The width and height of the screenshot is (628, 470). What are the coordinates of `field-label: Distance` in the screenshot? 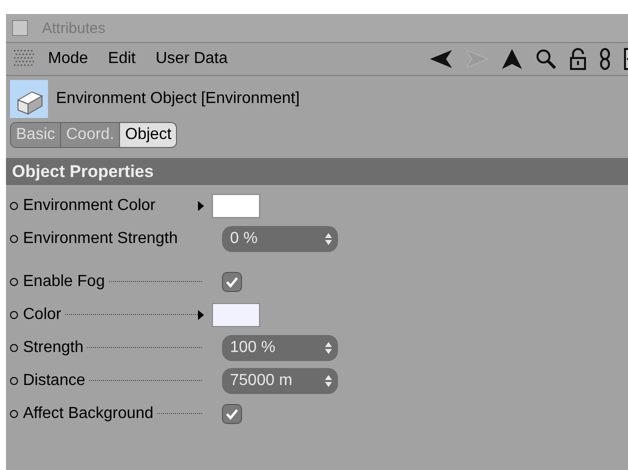 It's located at (54, 381).